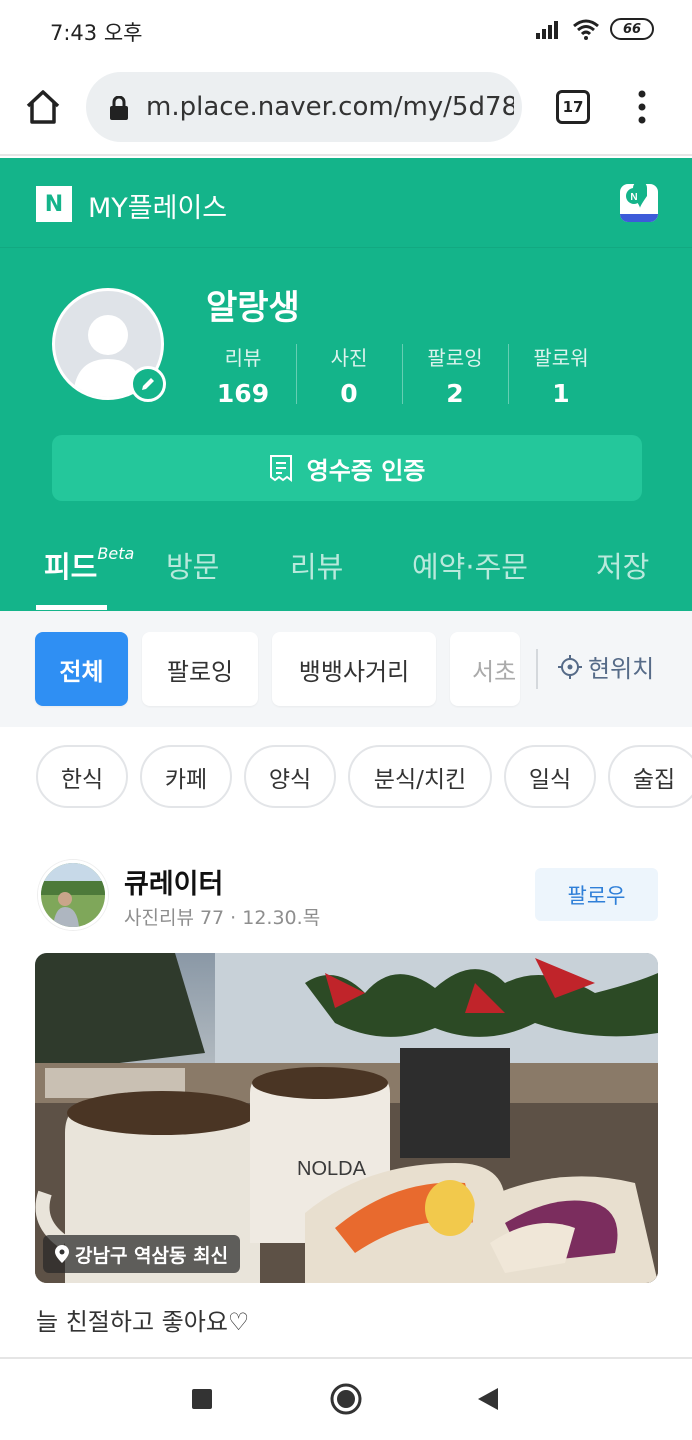 The image size is (692, 1440). Describe the element at coordinates (349, 393) in the screenshot. I see `stat-value: 0` at that location.